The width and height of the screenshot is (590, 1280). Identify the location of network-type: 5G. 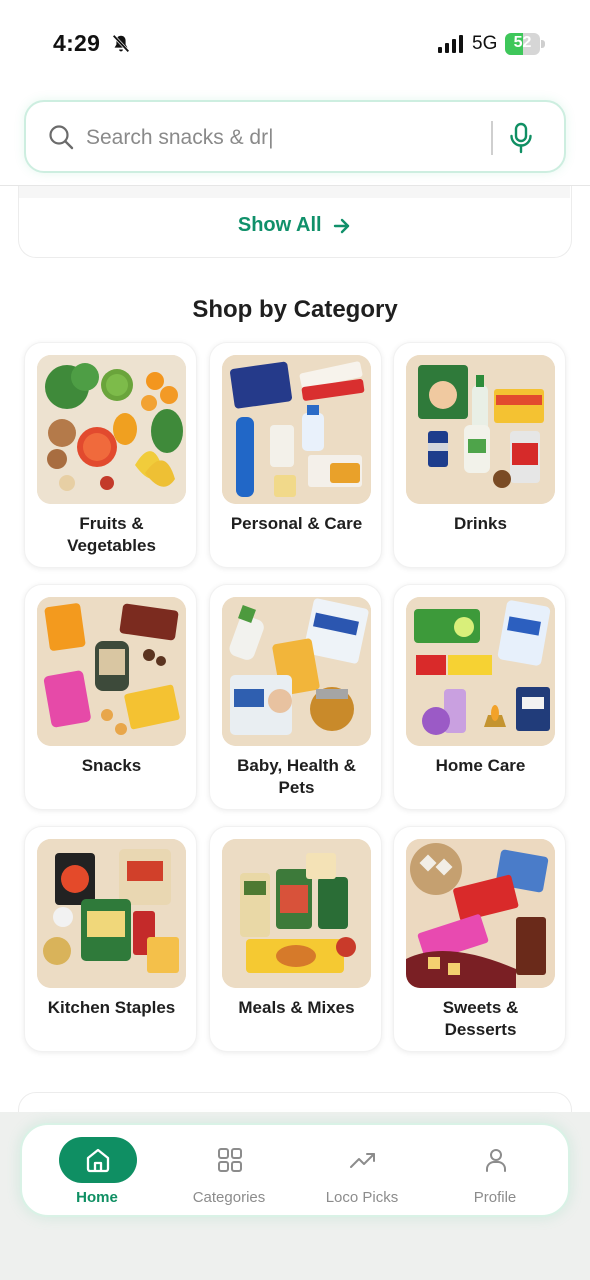
(485, 43).